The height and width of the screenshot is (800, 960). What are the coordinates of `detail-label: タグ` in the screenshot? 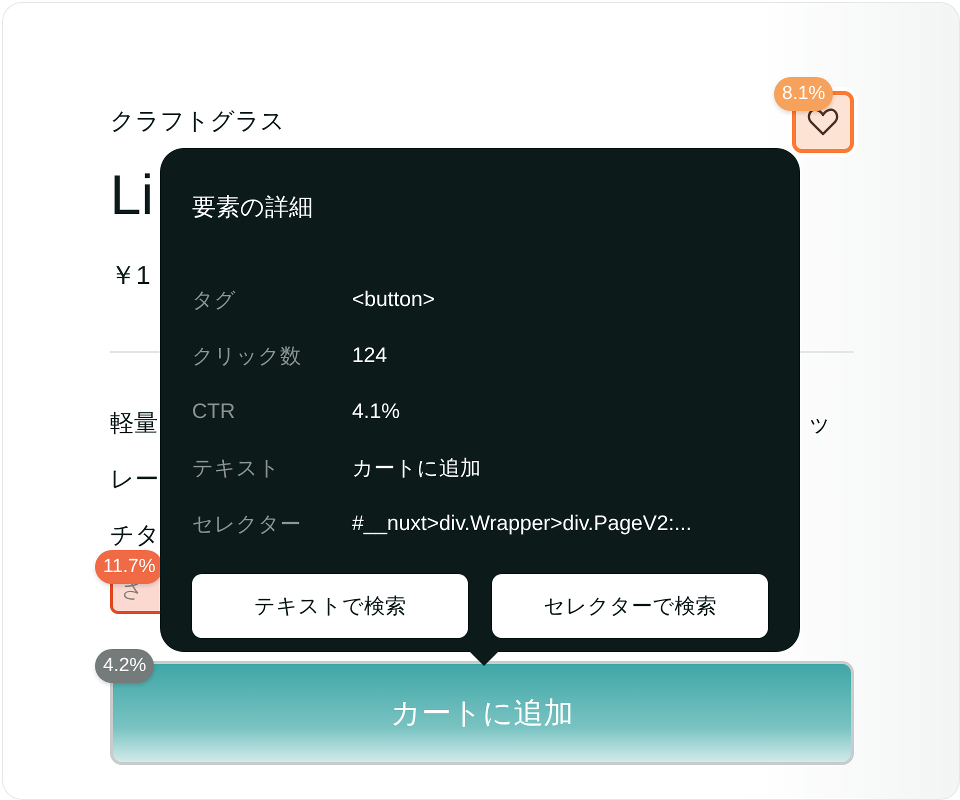 It's located at (214, 301).